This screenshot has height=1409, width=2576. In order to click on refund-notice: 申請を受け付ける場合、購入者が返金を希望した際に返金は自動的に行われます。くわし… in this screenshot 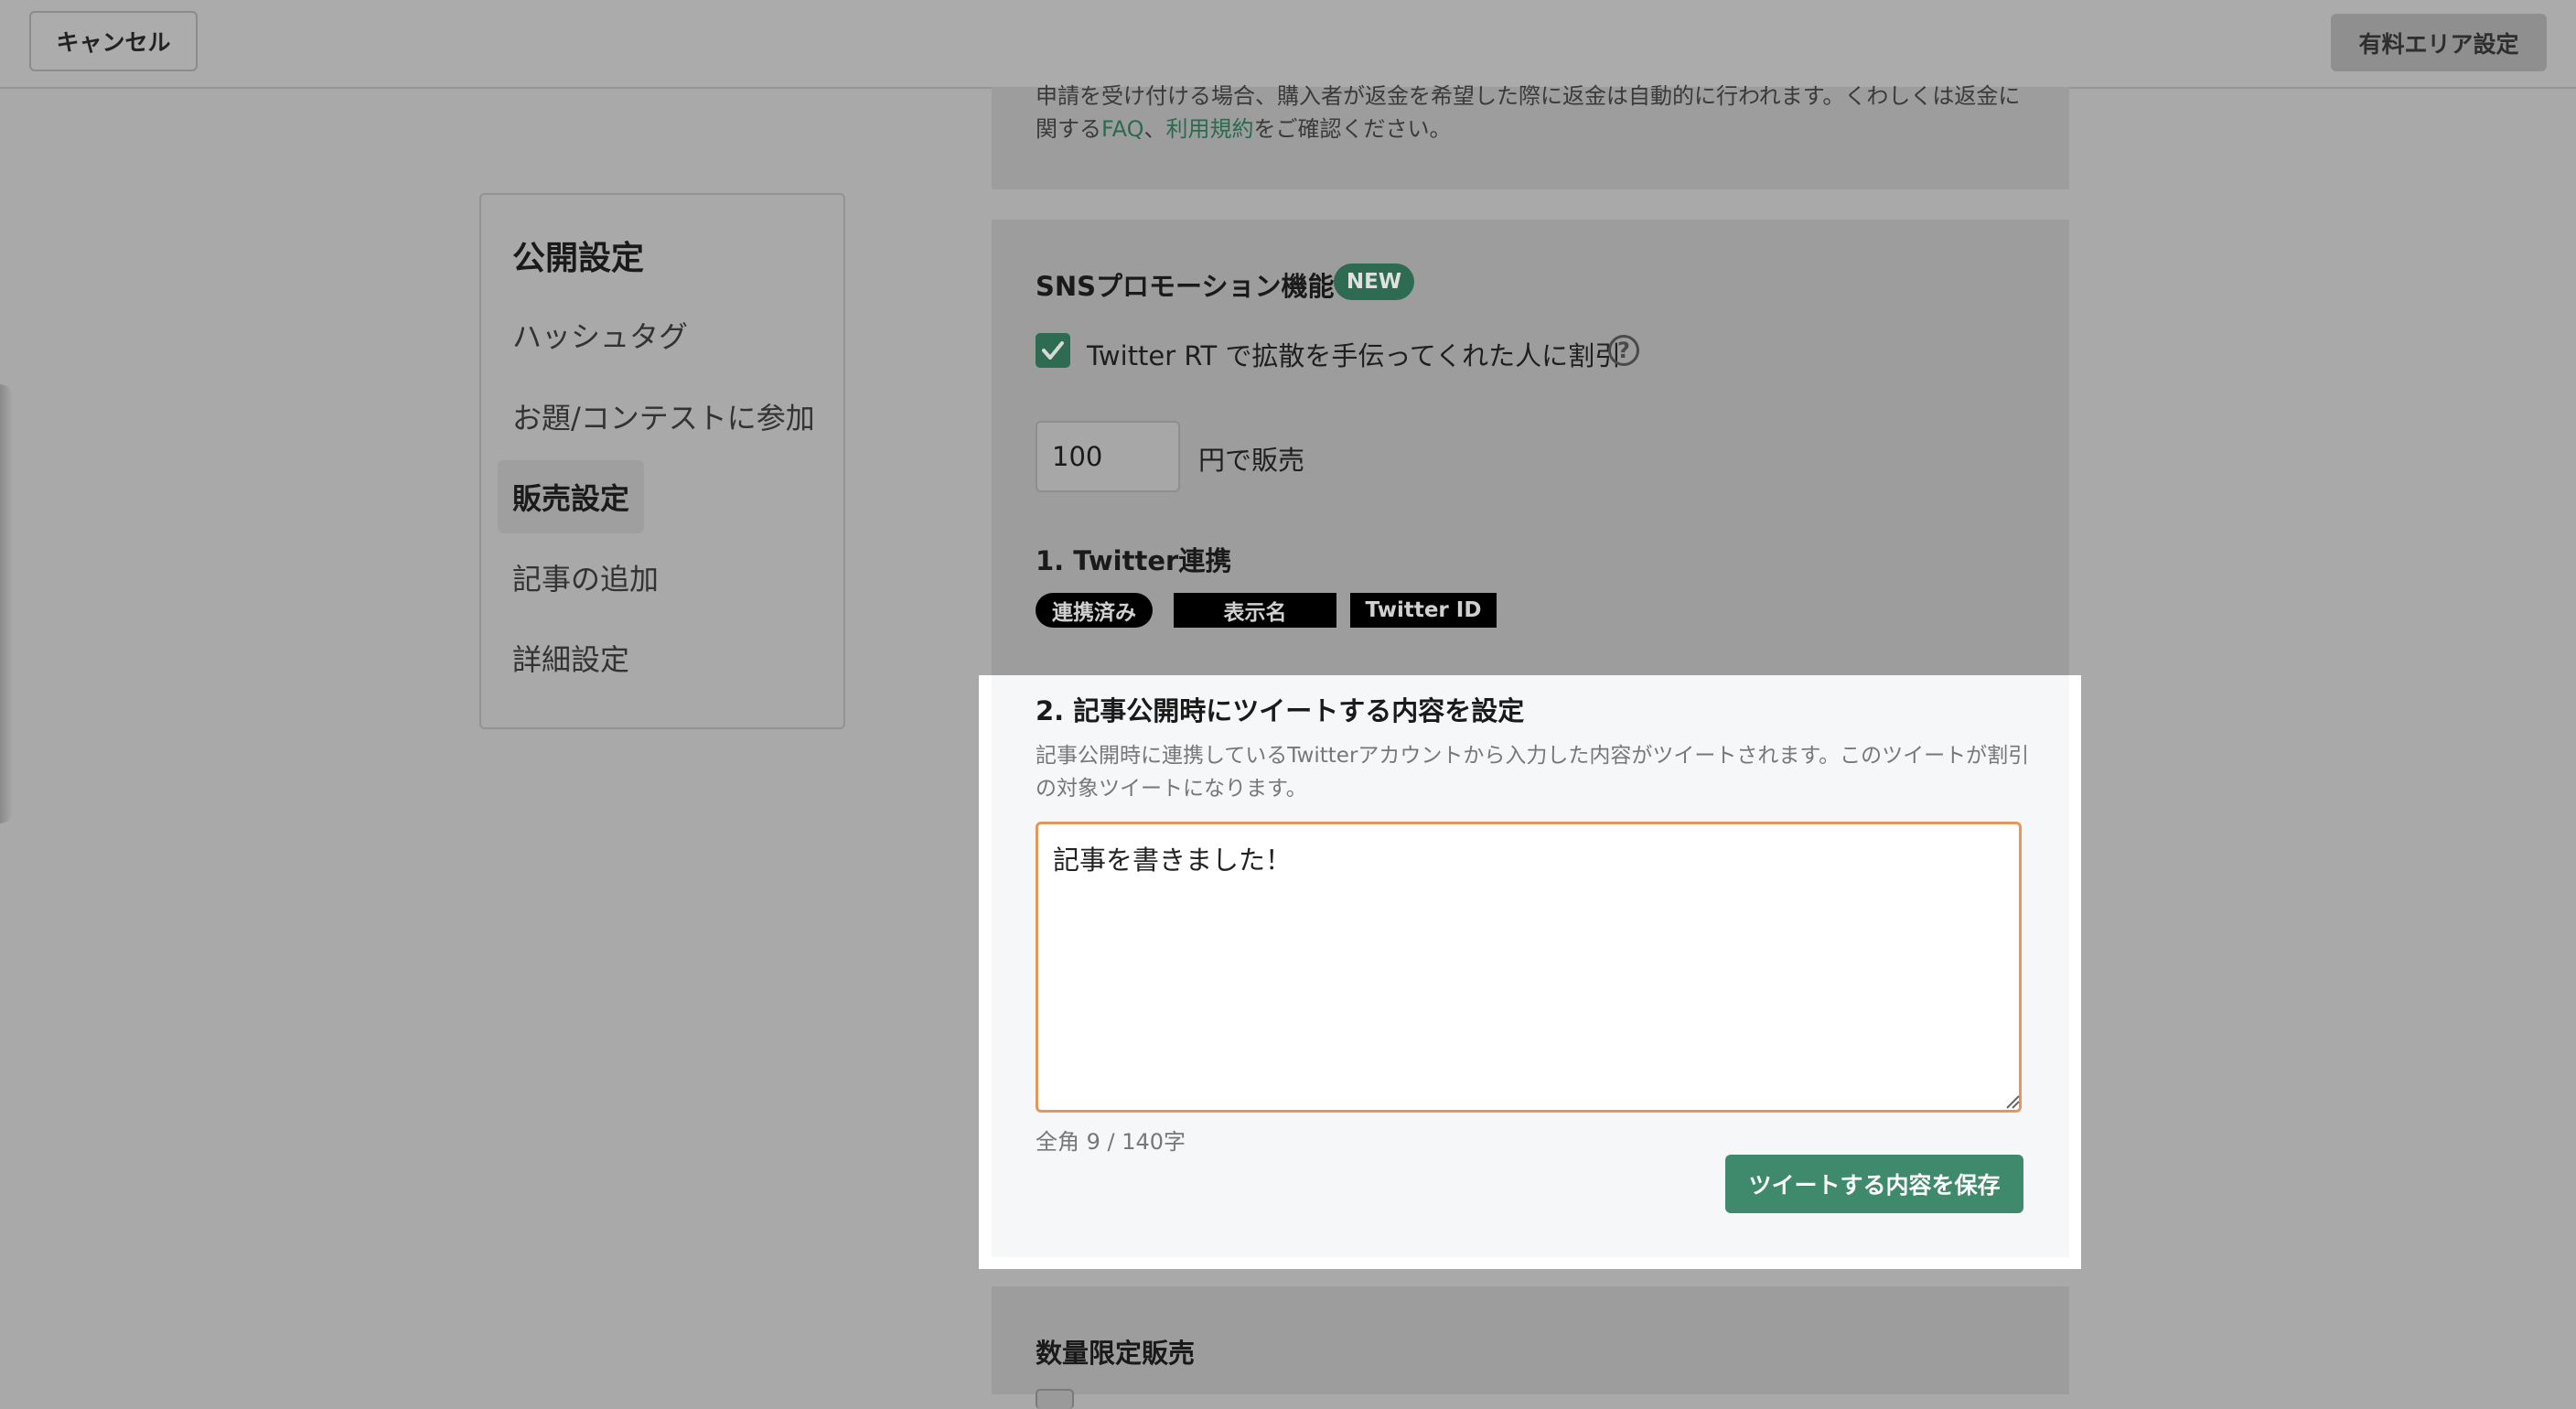, I will do `click(1535, 112)`.